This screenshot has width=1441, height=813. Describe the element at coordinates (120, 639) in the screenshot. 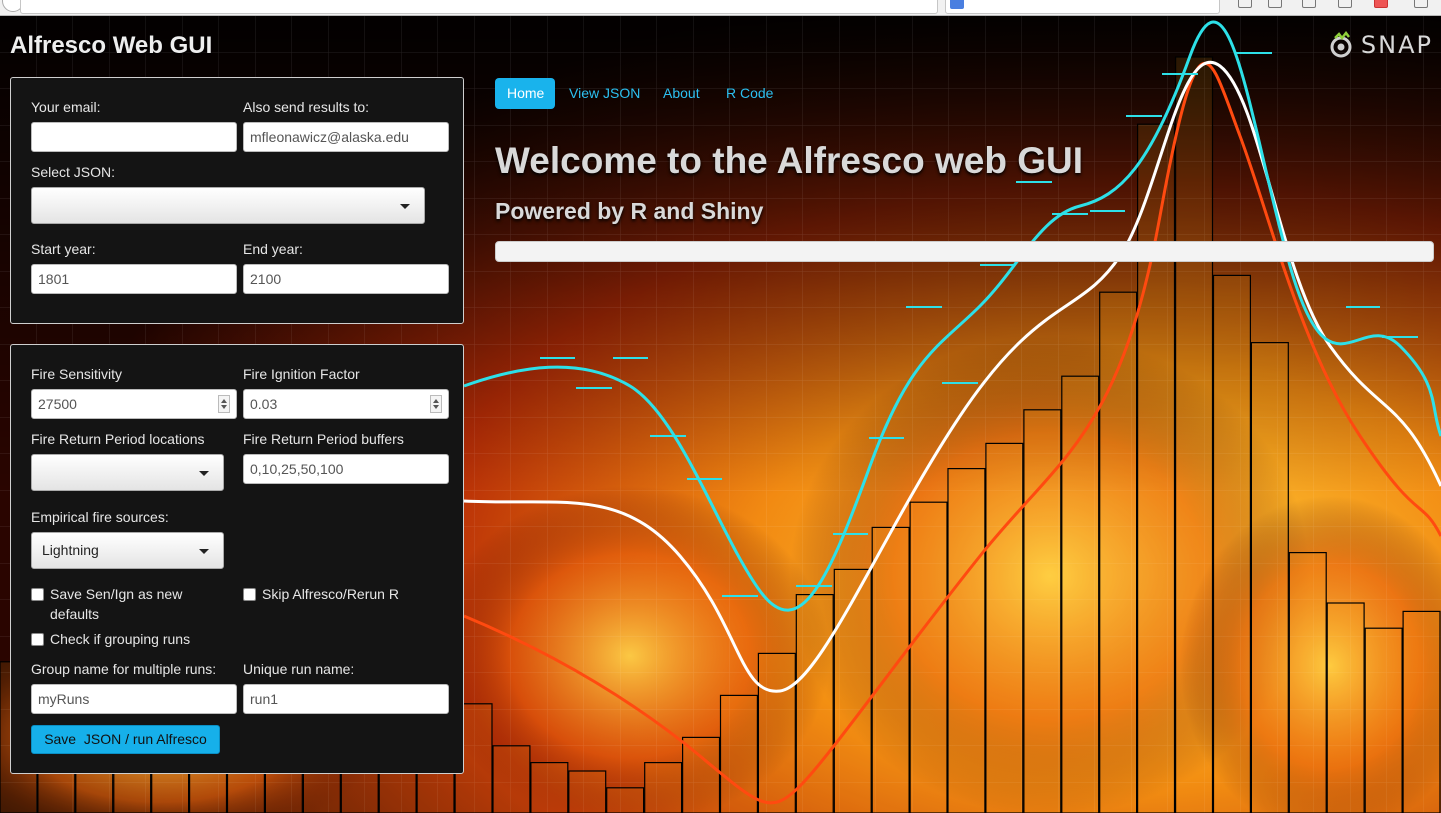

I see `grouping-runs-label: Check if grouping runs` at that location.